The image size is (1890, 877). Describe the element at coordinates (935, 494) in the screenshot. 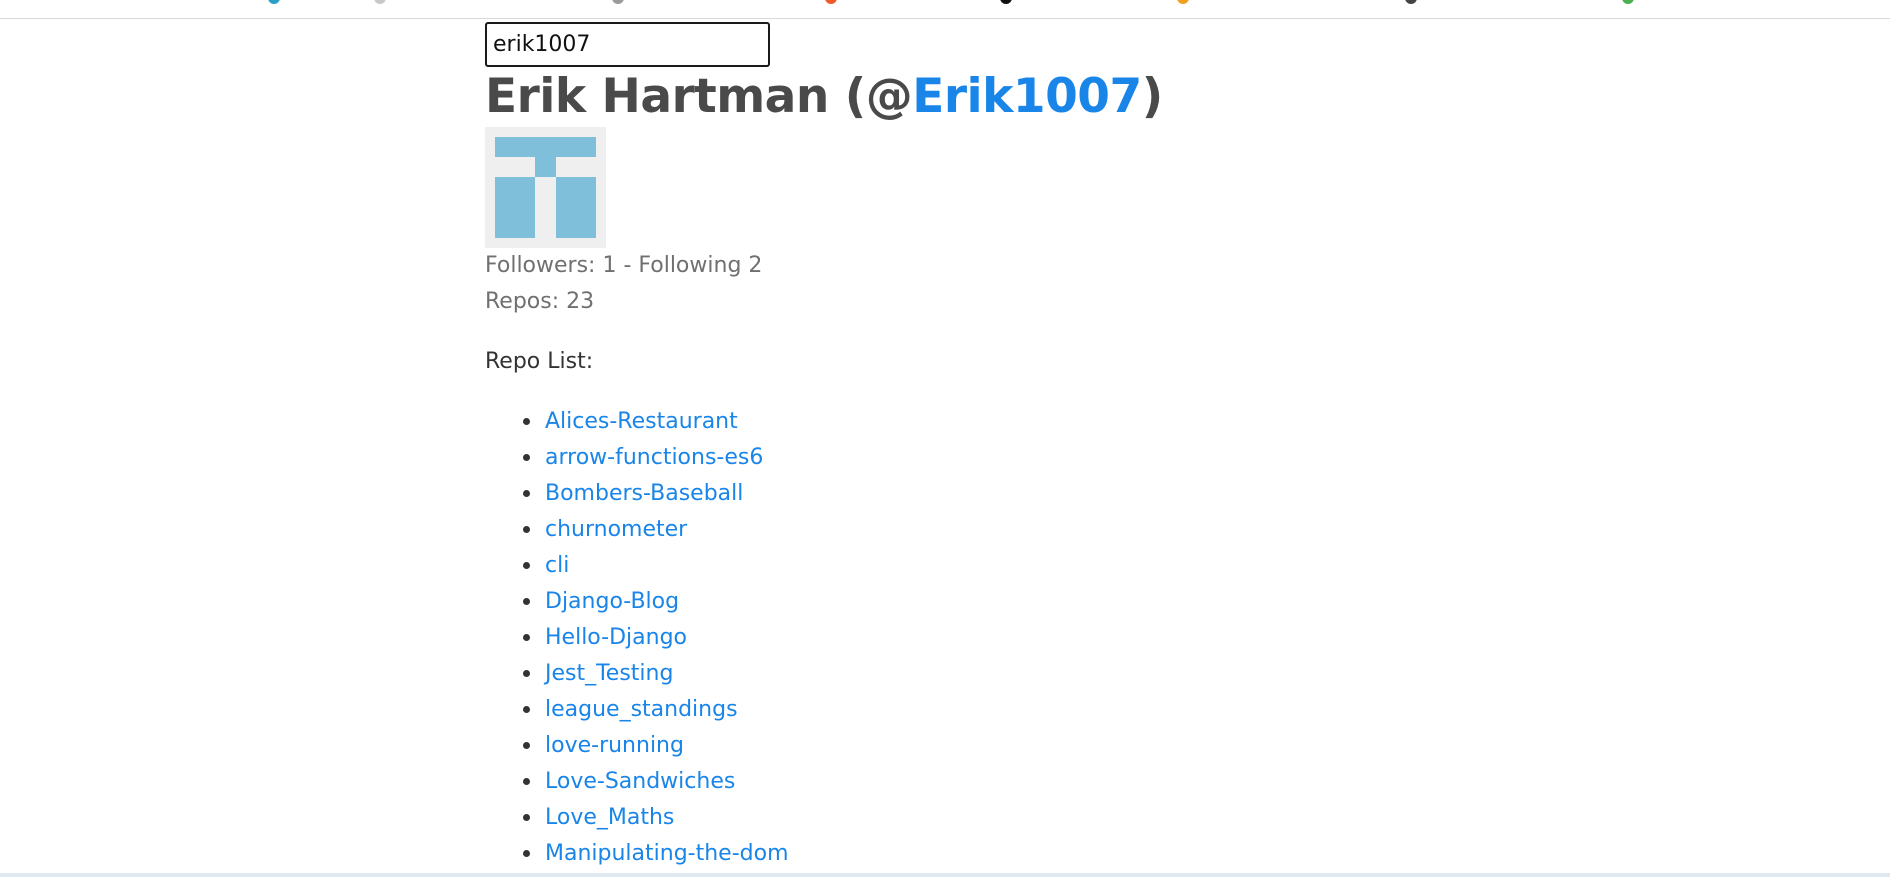

I see `repo-list-item: Bombers-Baseball` at that location.